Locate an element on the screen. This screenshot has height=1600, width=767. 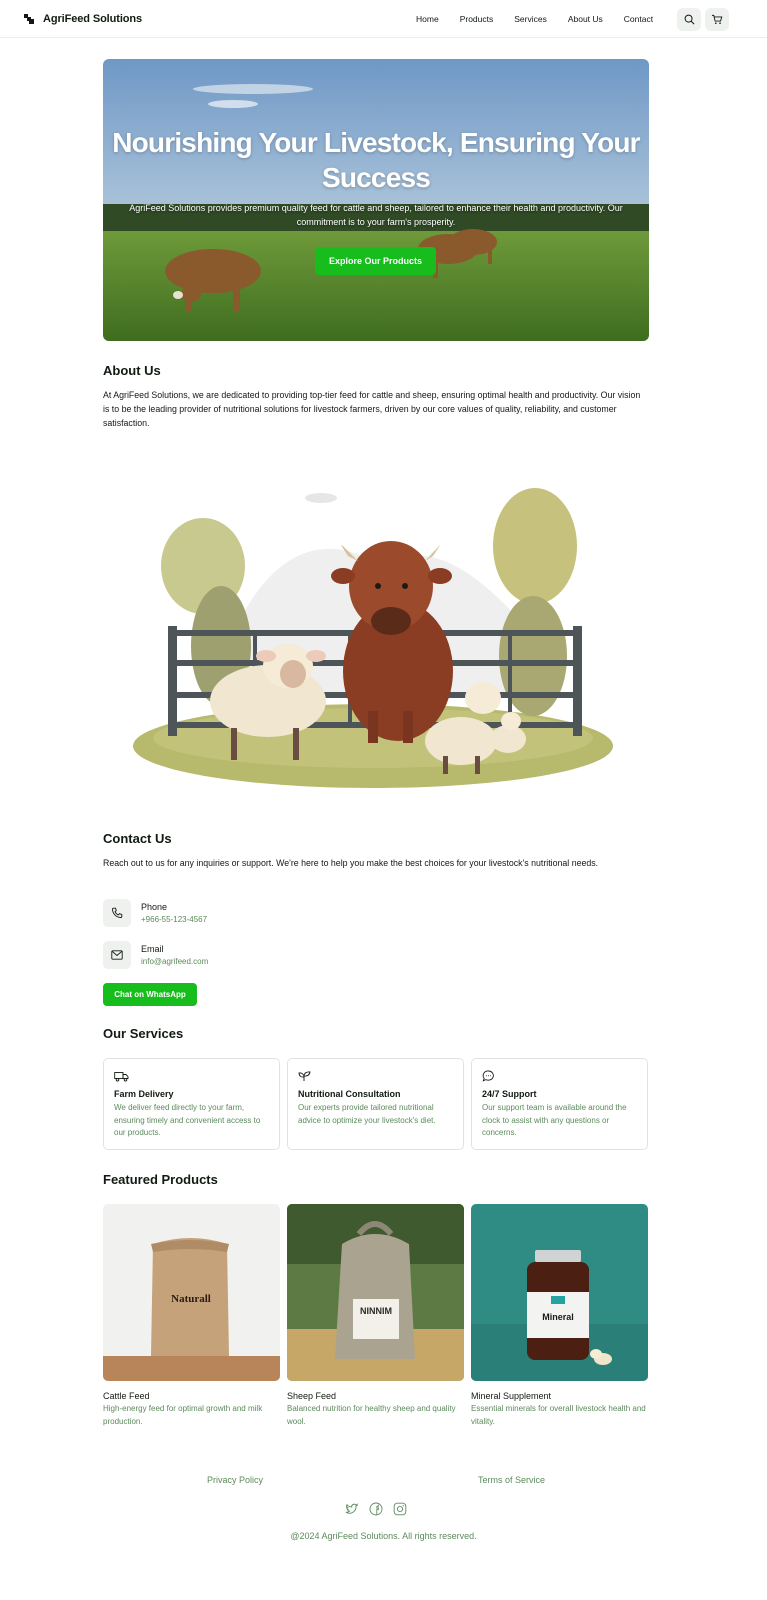
service-title: Farm Delivery is located at coordinates (144, 1094).